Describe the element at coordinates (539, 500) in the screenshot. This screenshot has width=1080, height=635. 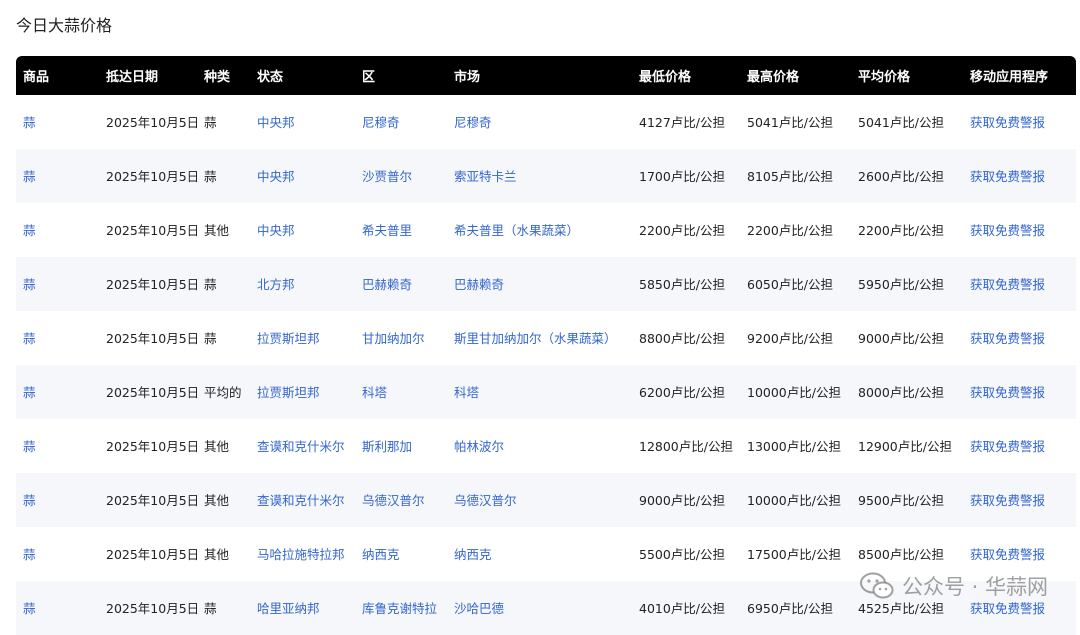
I see `cell-market: 乌德汉普尔` at that location.